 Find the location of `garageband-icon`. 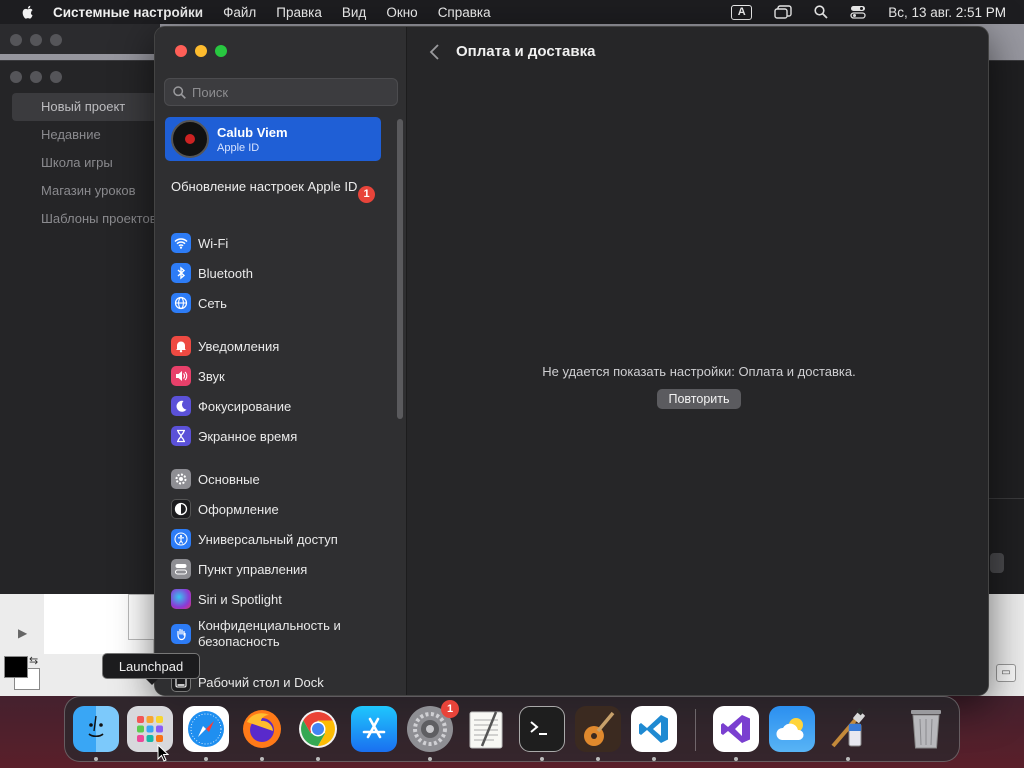

garageband-icon is located at coordinates (598, 729).